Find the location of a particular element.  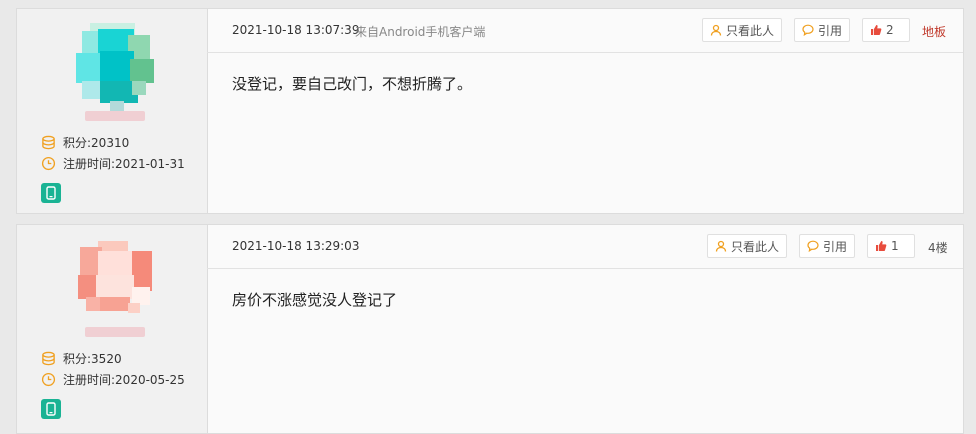

reg-date: 2020-05-25 is located at coordinates (150, 380).